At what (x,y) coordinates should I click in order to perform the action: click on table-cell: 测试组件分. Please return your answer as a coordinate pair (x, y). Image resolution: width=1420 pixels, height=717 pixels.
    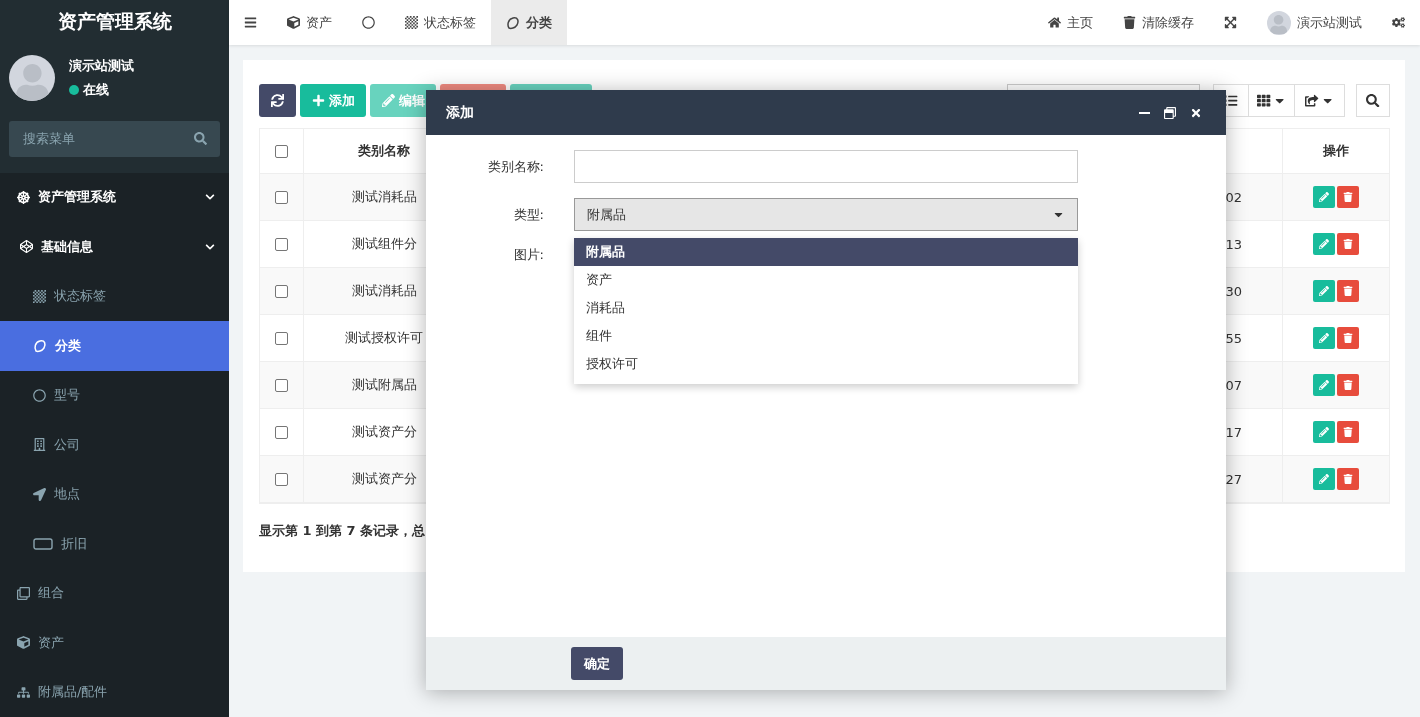
    Looking at the image, I should click on (384, 244).